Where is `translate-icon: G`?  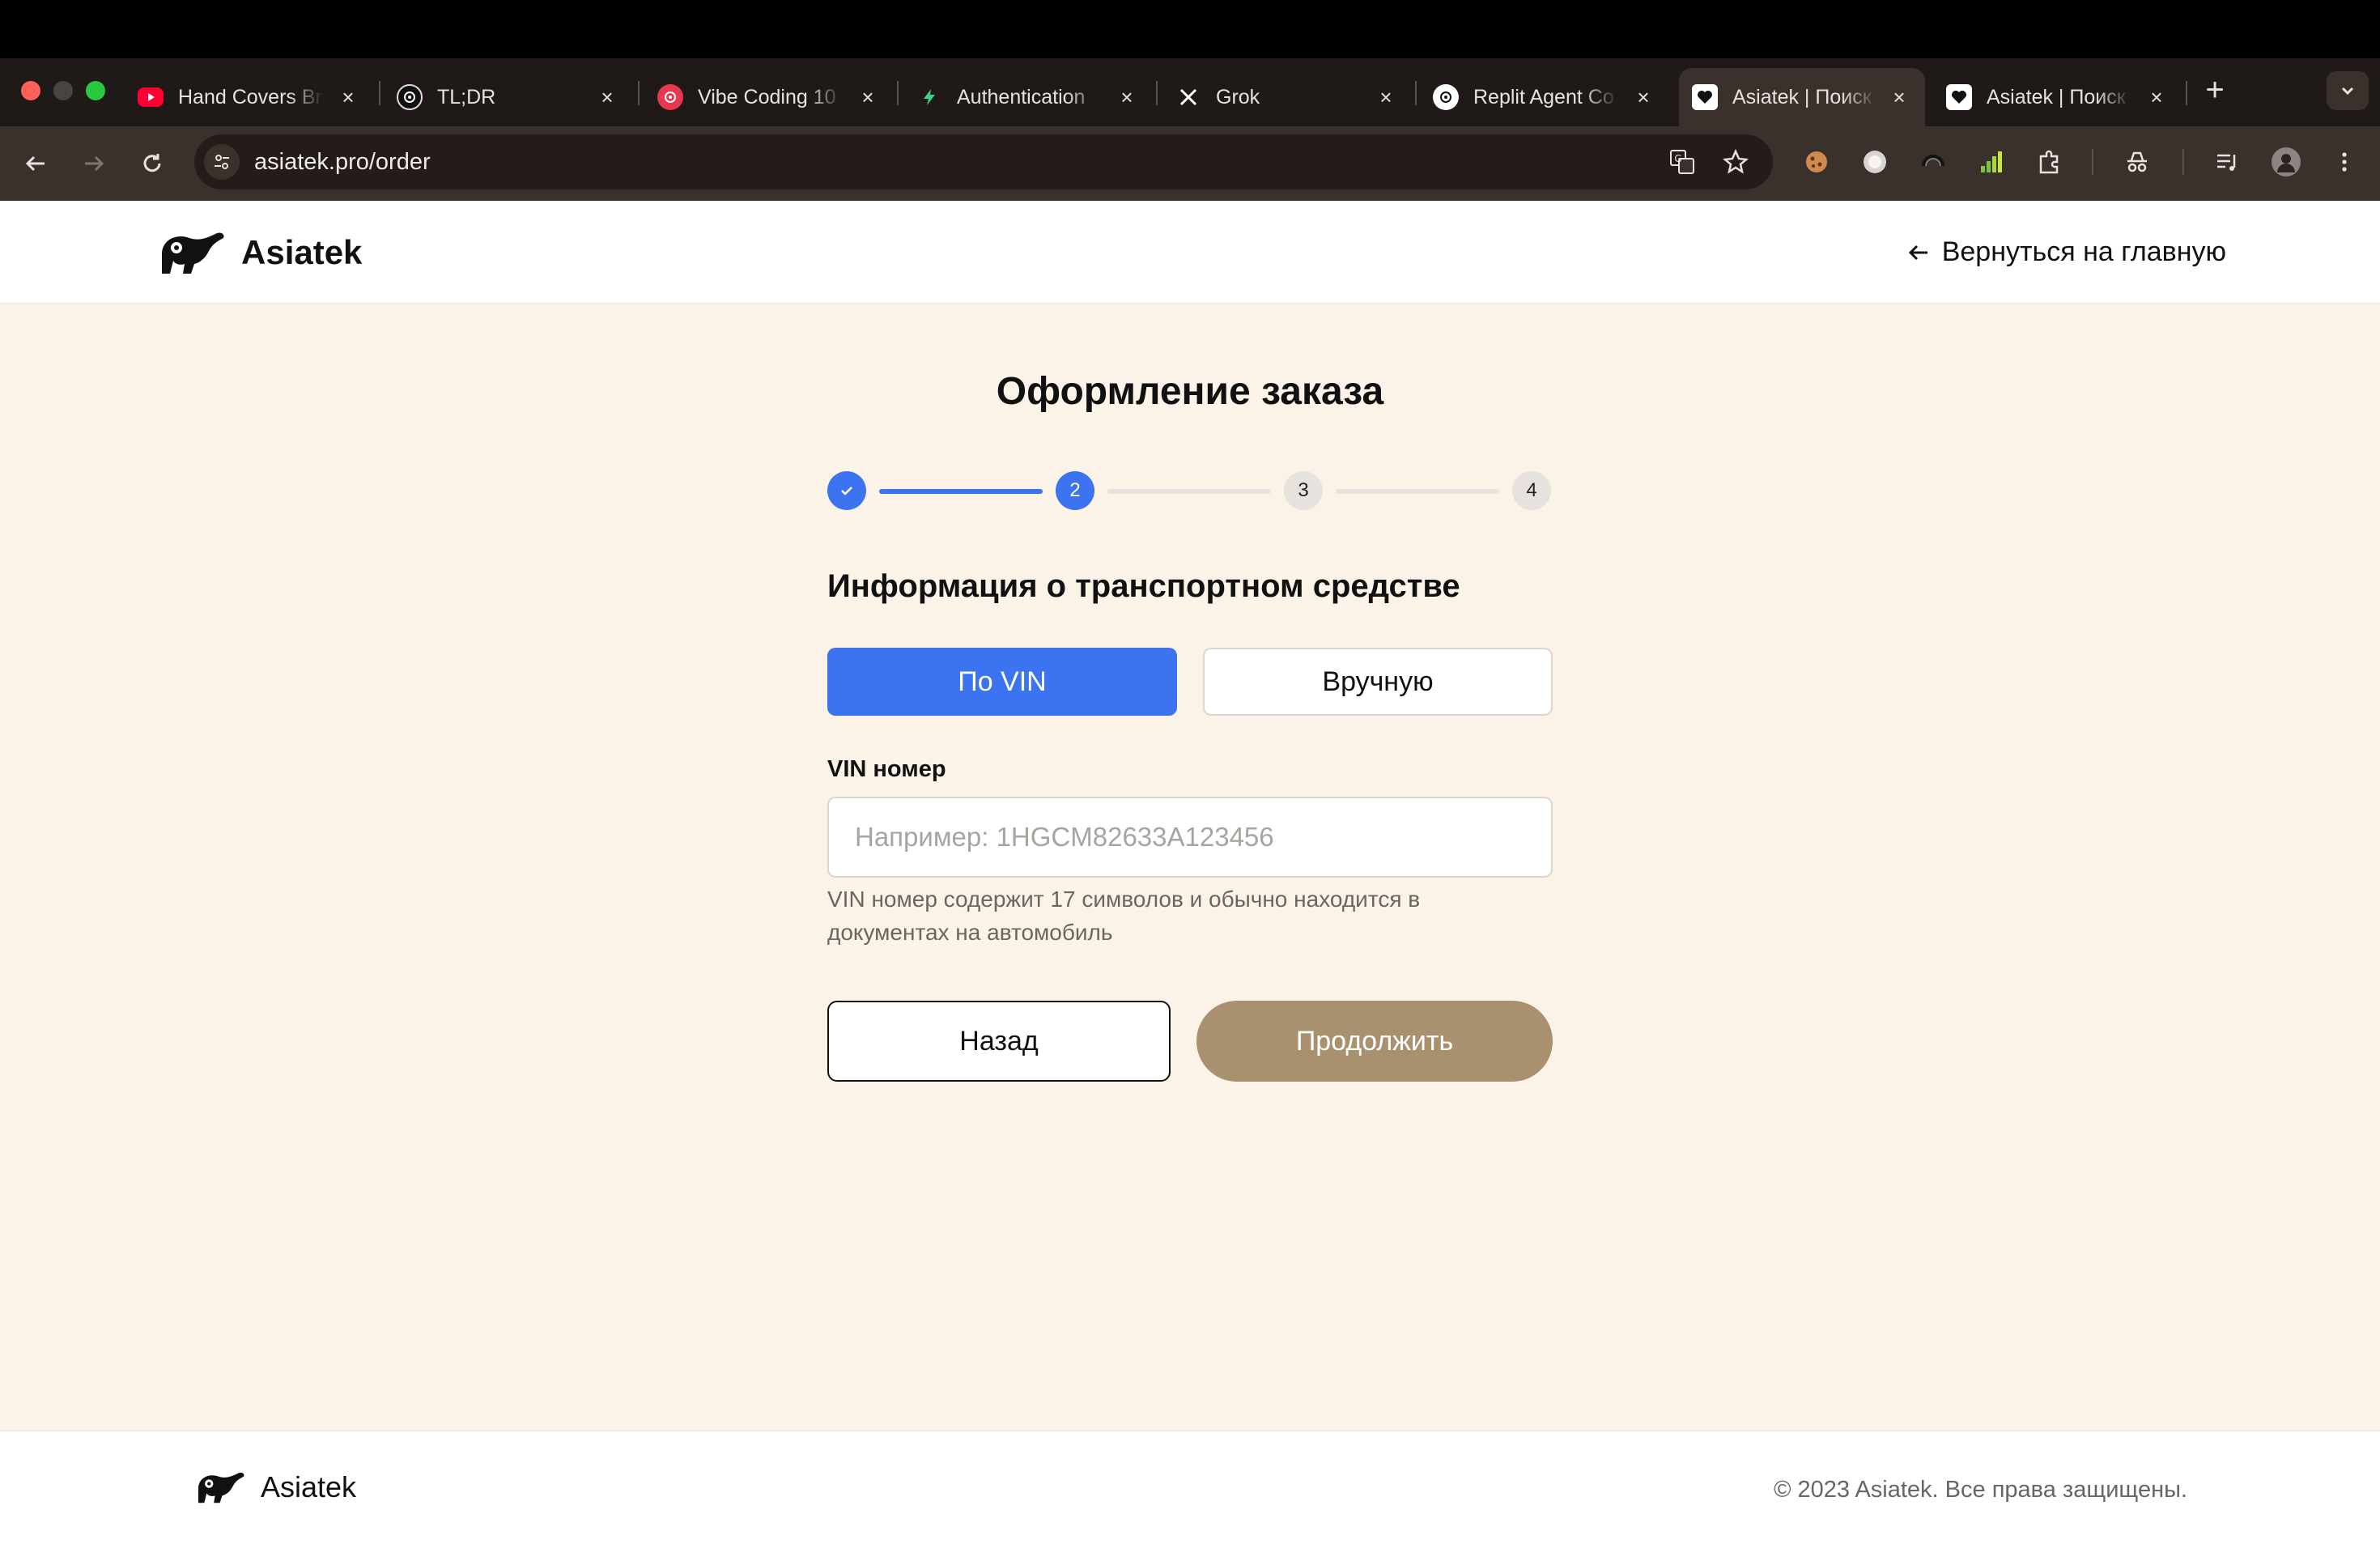
translate-icon: G is located at coordinates (1682, 162).